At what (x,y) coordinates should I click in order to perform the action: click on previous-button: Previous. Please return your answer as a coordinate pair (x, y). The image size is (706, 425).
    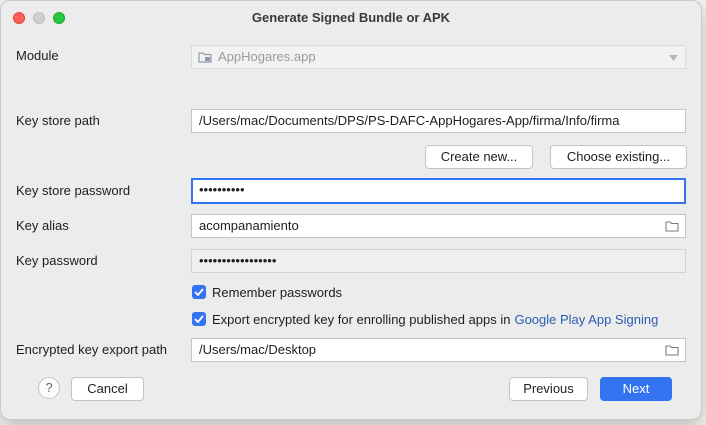
    Looking at the image, I should click on (548, 389).